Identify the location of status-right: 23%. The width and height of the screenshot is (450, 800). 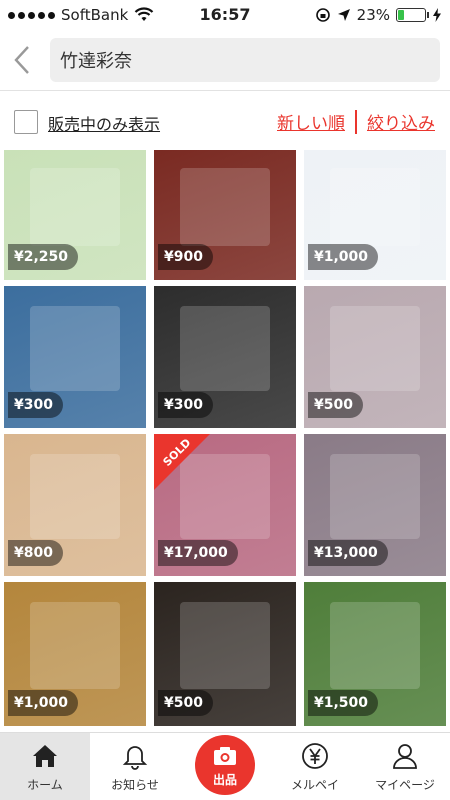
(378, 15).